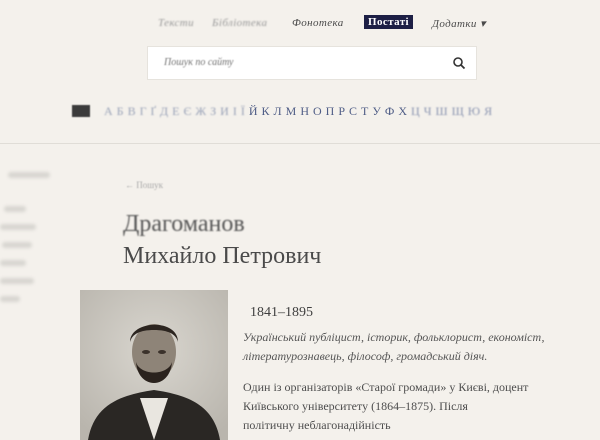 Image resolution: width=600 pixels, height=440 pixels. I want to click on alphabet-letter: Г, so click(143, 111).